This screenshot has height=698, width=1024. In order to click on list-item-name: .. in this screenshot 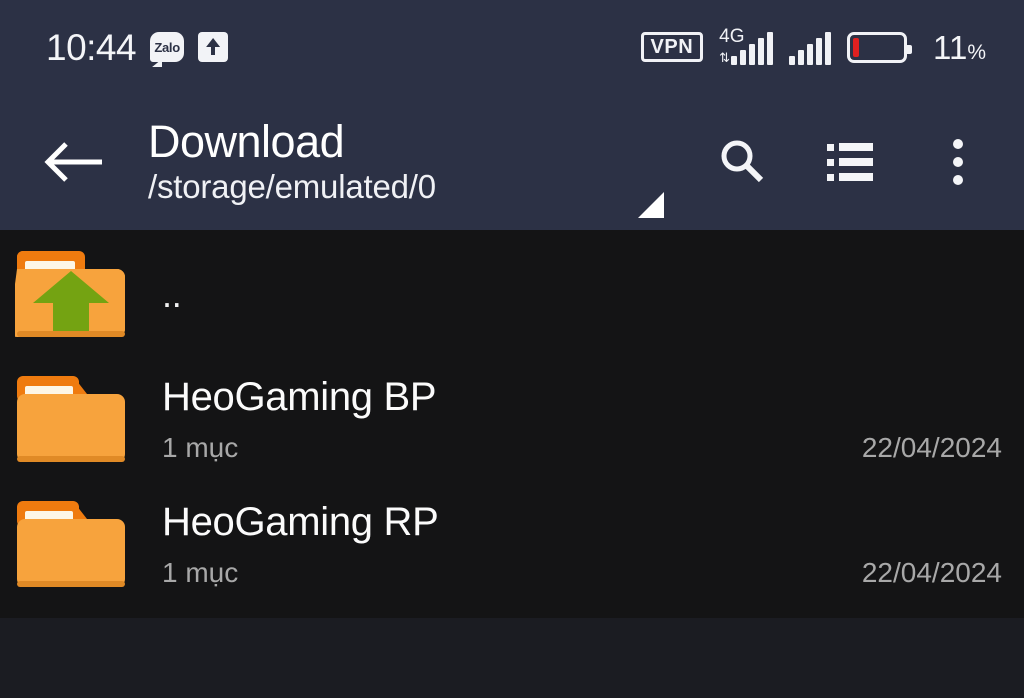, I will do `click(172, 294)`.